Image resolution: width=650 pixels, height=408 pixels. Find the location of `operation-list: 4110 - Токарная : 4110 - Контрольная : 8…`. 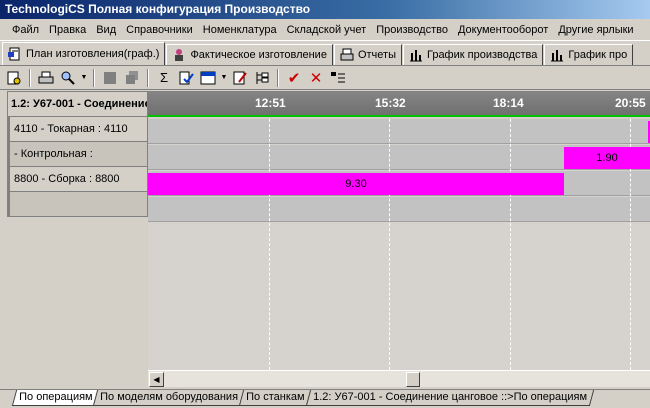

operation-list: 4110 - Токарная : 4110 - Контрольная : 8… is located at coordinates (77, 167).